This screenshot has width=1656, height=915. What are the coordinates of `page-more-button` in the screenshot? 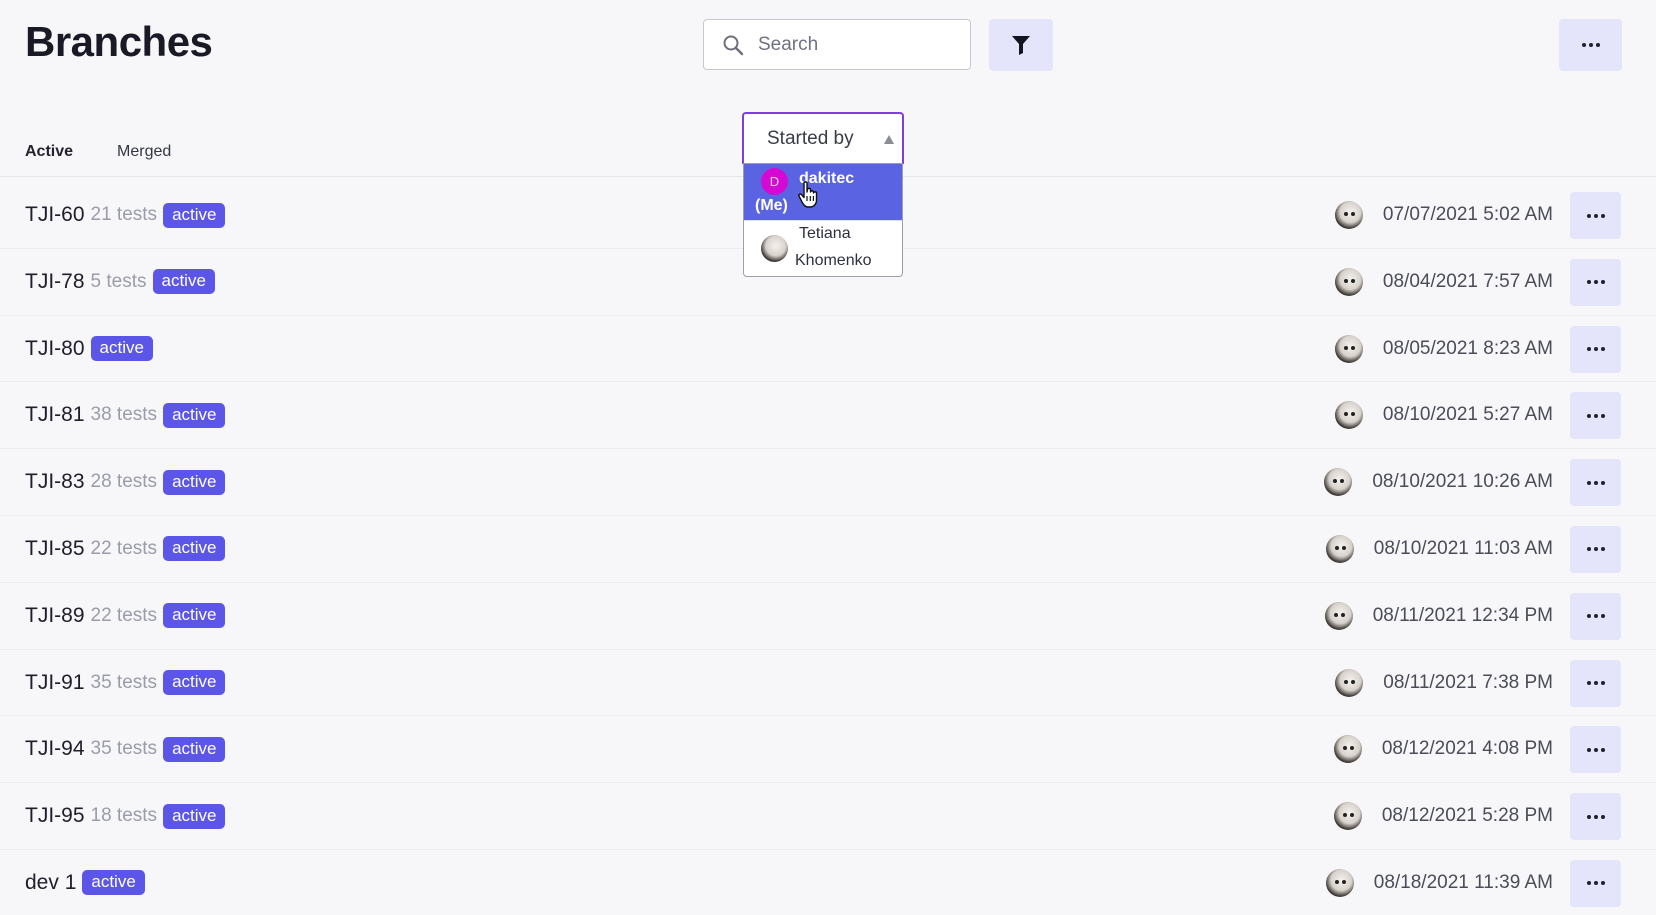 It's located at (1590, 45).